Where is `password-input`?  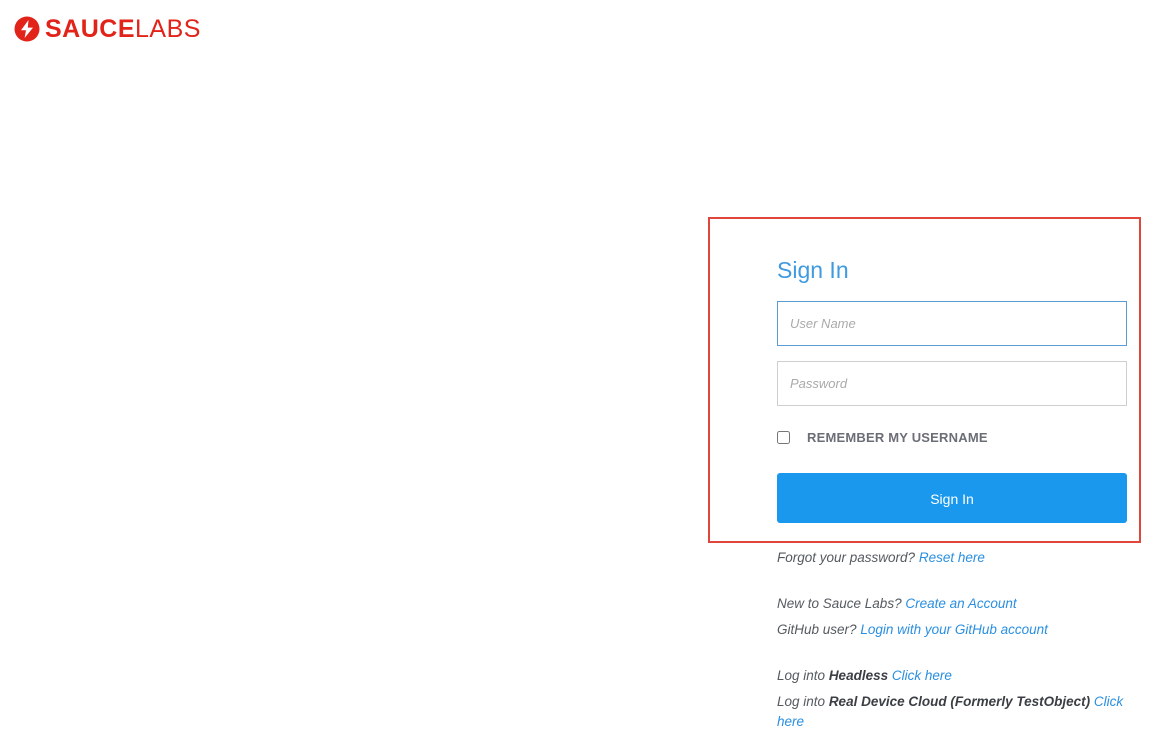 password-input is located at coordinates (952, 383).